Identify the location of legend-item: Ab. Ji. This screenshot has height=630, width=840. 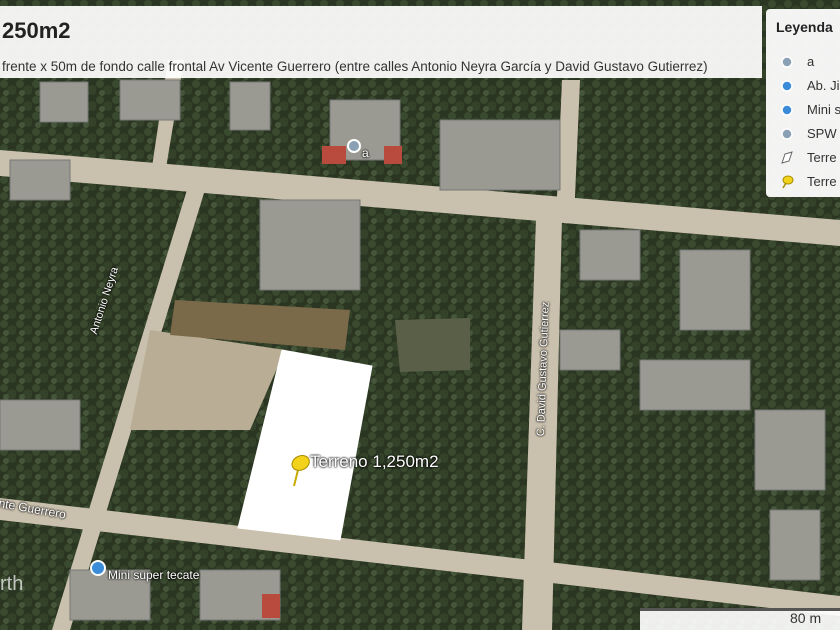
(803, 86).